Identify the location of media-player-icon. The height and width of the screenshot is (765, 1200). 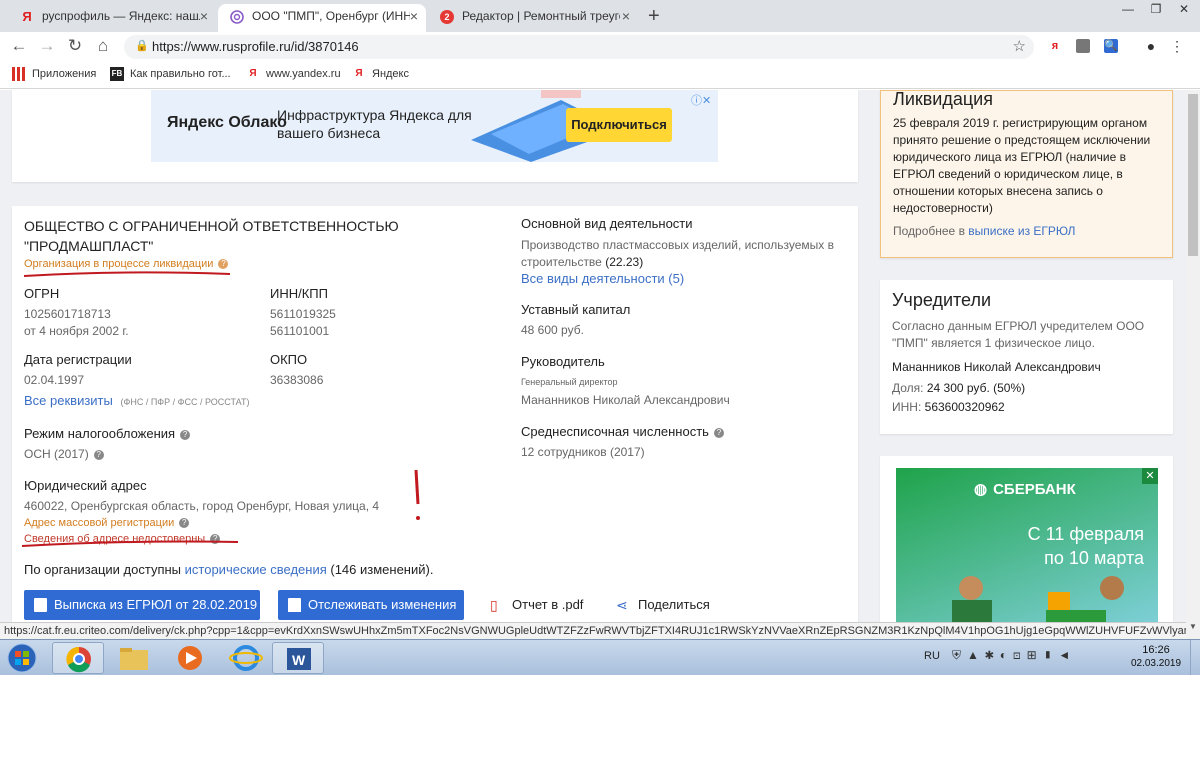
(190, 658).